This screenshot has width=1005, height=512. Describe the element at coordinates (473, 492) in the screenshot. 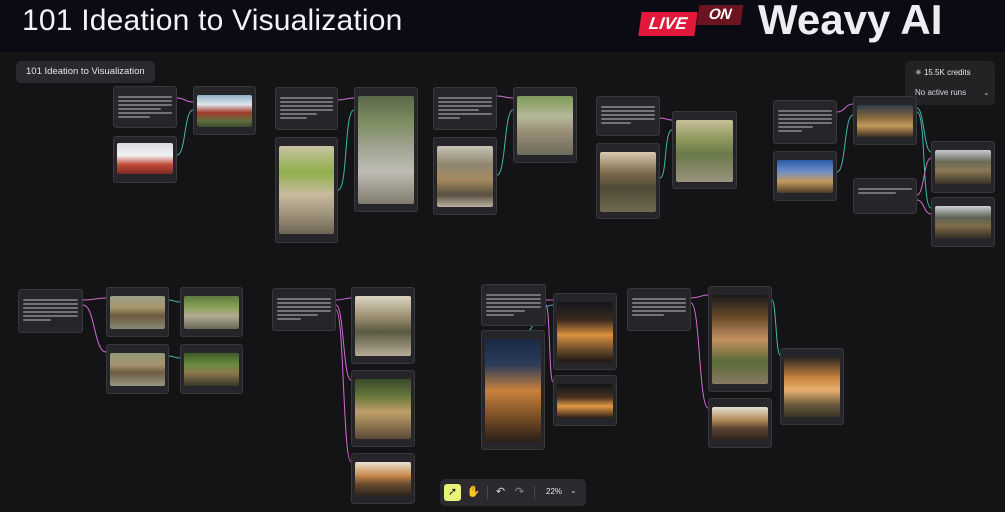

I see `hand-pan-icon: ✋` at that location.